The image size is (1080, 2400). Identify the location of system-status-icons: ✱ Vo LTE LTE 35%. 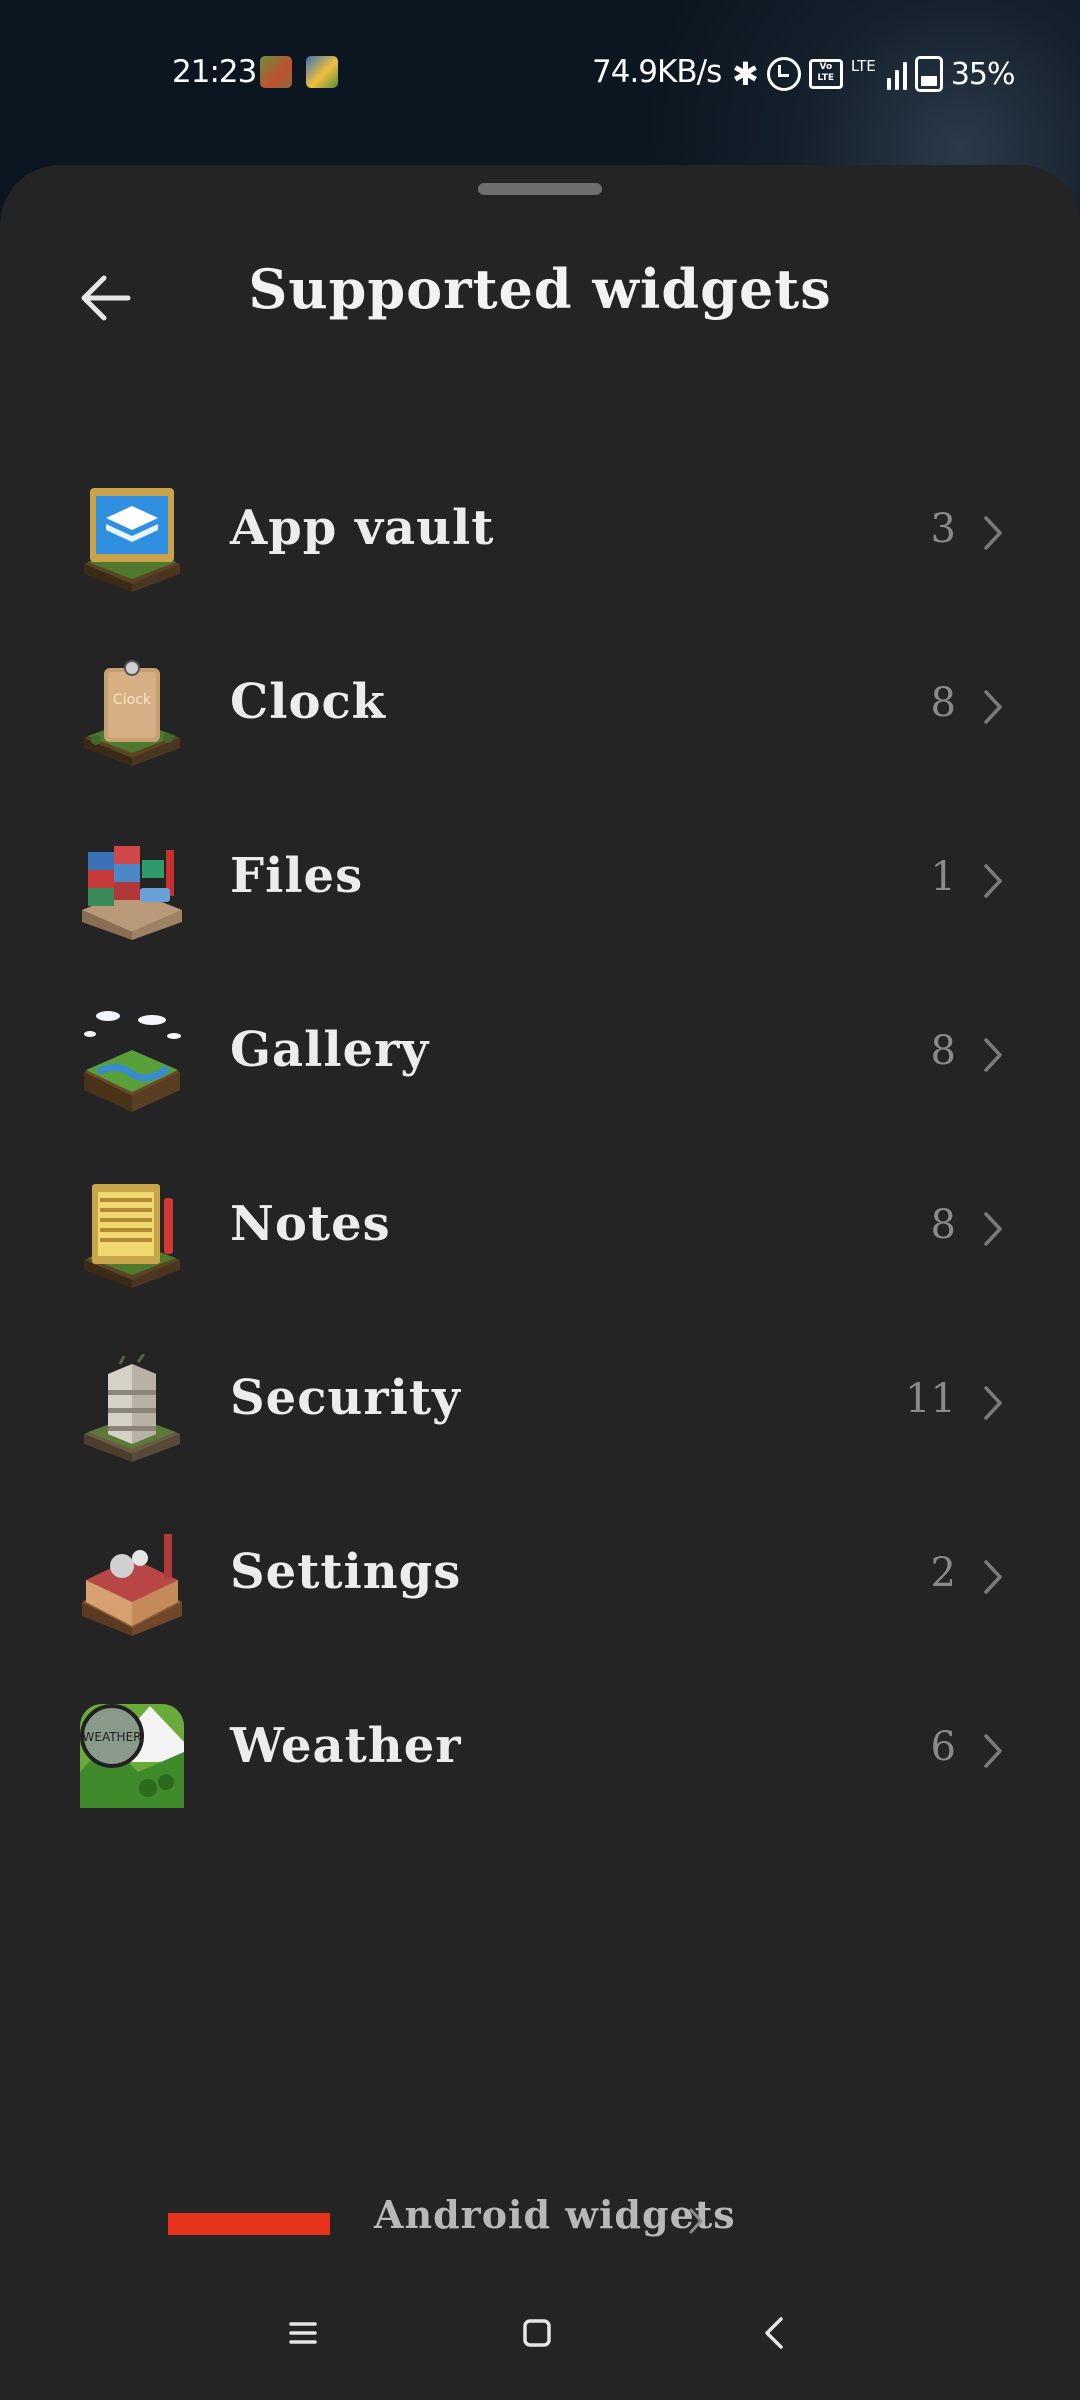
(873, 74).